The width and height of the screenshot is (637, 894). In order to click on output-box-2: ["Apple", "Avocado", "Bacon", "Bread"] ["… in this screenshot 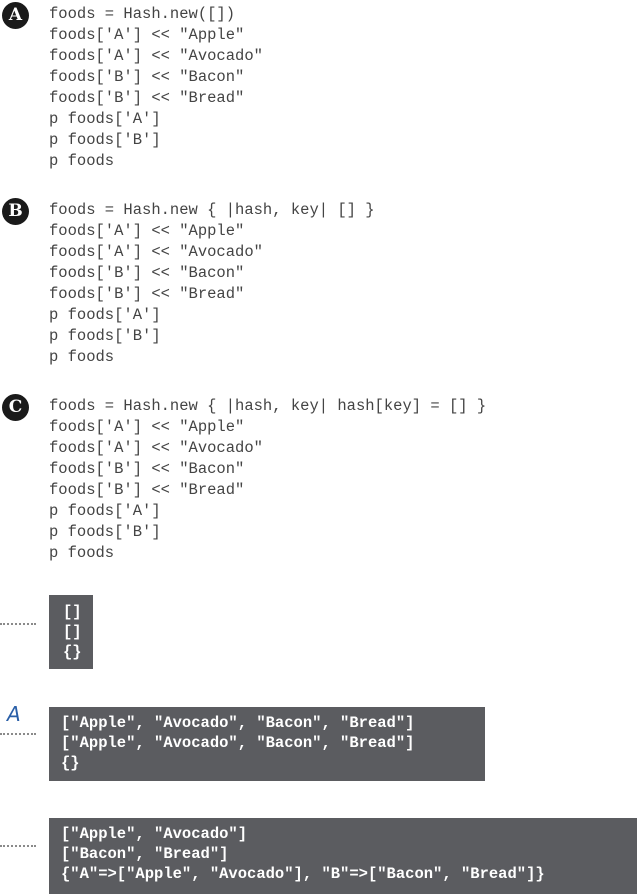, I will do `click(267, 744)`.